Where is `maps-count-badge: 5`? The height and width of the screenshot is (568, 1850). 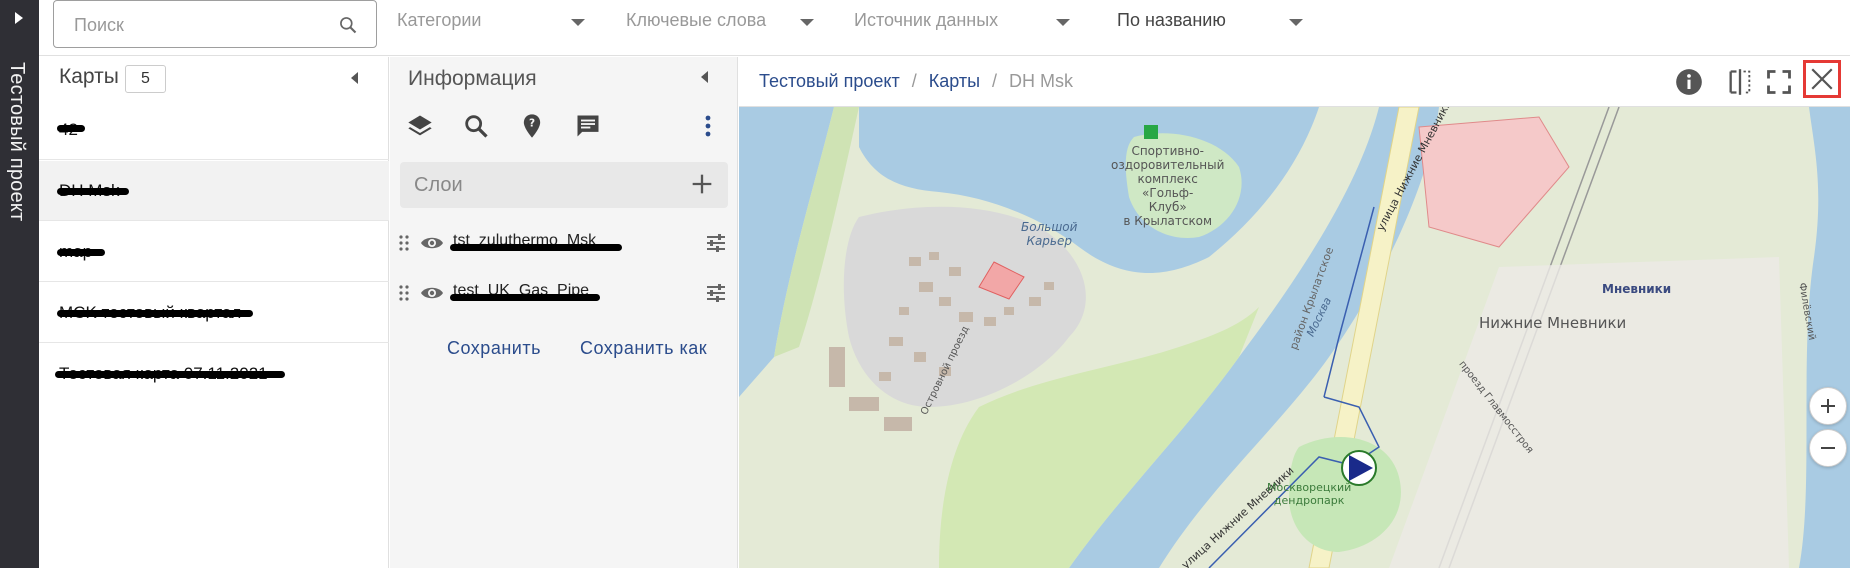
maps-count-badge: 5 is located at coordinates (145, 79).